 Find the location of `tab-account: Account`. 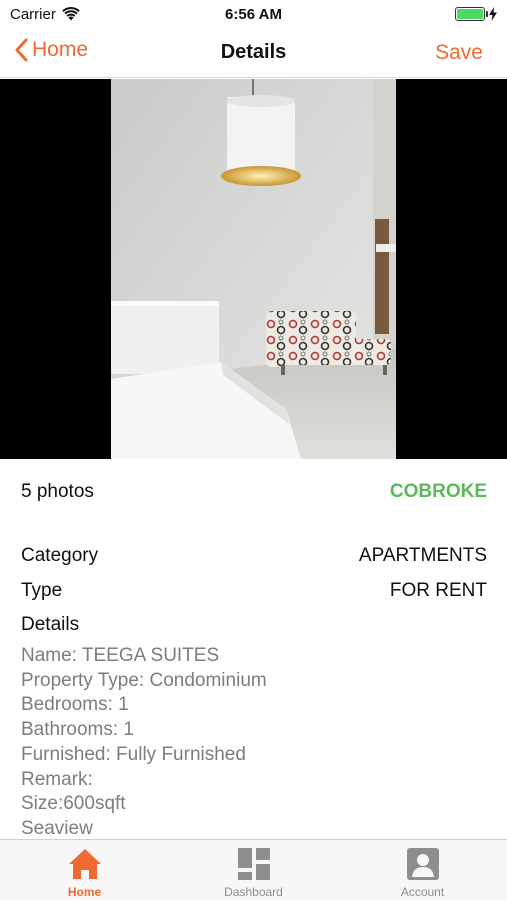

tab-account: Account is located at coordinates (422, 870).